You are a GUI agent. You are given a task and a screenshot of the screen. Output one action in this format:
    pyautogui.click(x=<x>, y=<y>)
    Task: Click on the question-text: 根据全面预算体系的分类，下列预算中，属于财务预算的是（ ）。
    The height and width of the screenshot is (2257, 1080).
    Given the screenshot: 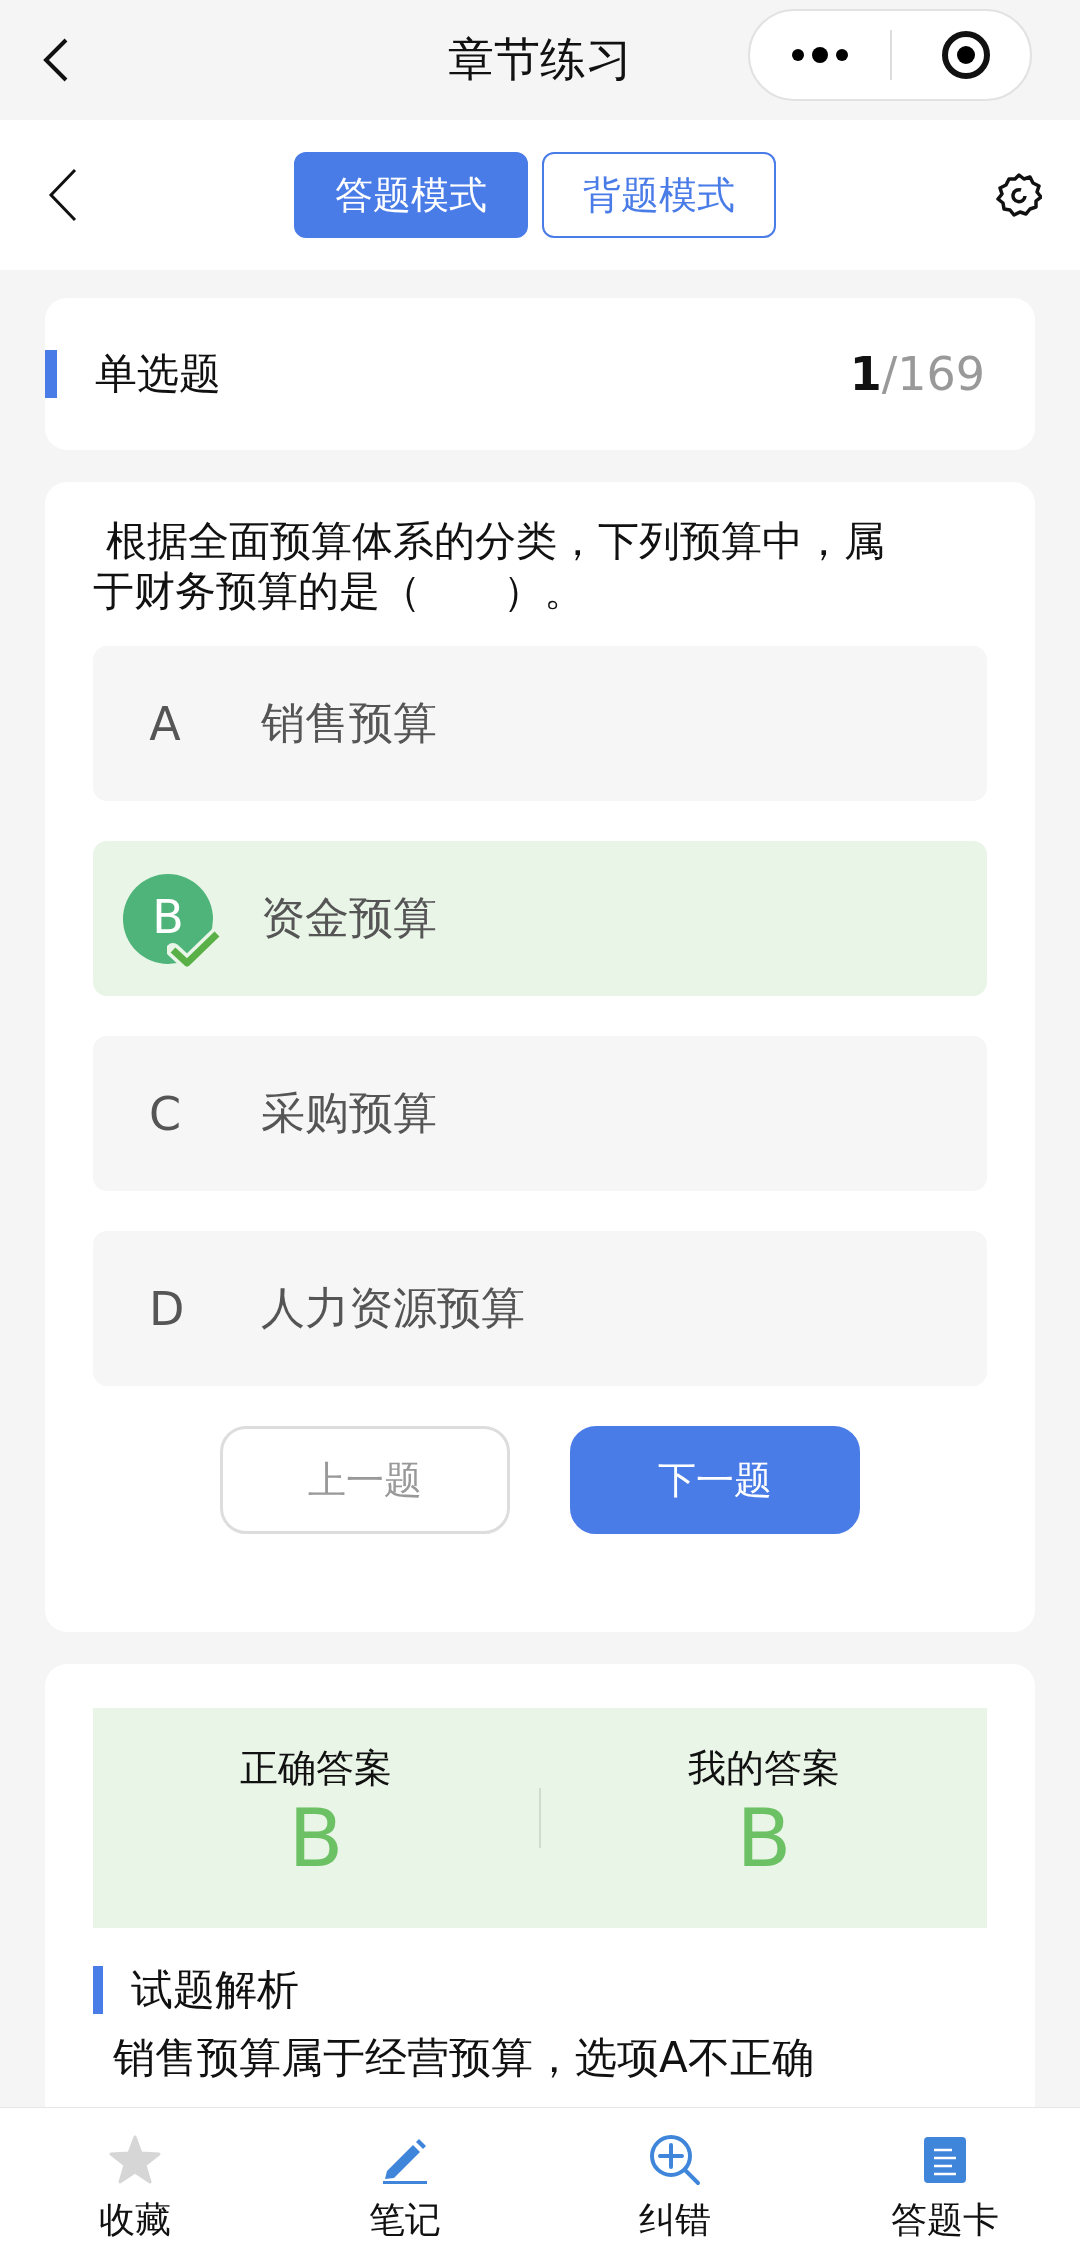 What is the action you would take?
    pyautogui.click(x=490, y=566)
    